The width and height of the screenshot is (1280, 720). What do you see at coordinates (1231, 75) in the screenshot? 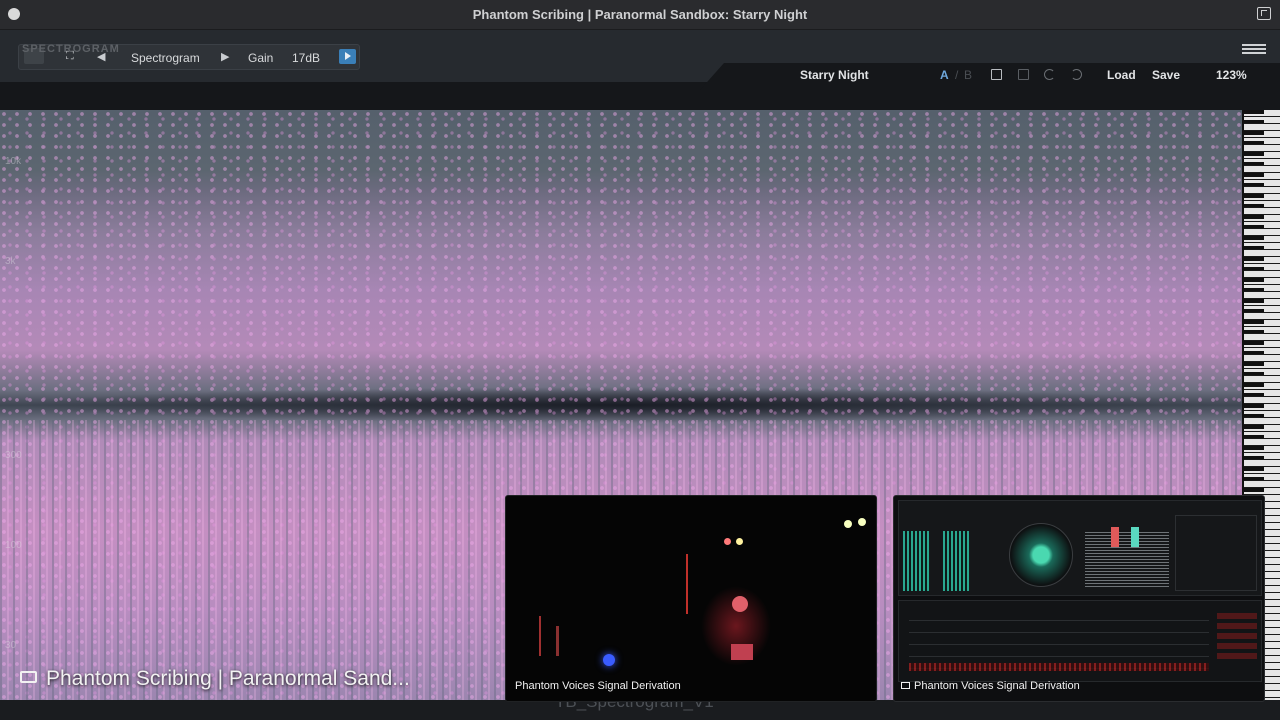
I see `zoom-level: 123%` at bounding box center [1231, 75].